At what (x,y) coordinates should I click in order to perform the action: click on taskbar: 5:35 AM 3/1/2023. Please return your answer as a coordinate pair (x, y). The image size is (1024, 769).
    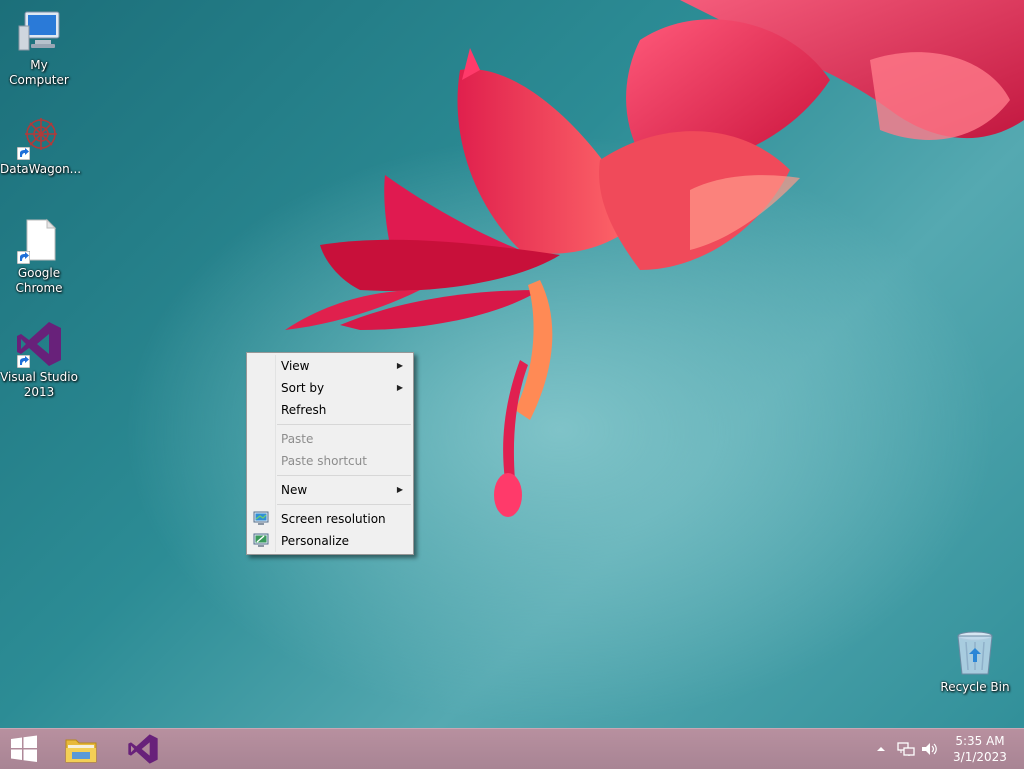
    Looking at the image, I should click on (512, 748).